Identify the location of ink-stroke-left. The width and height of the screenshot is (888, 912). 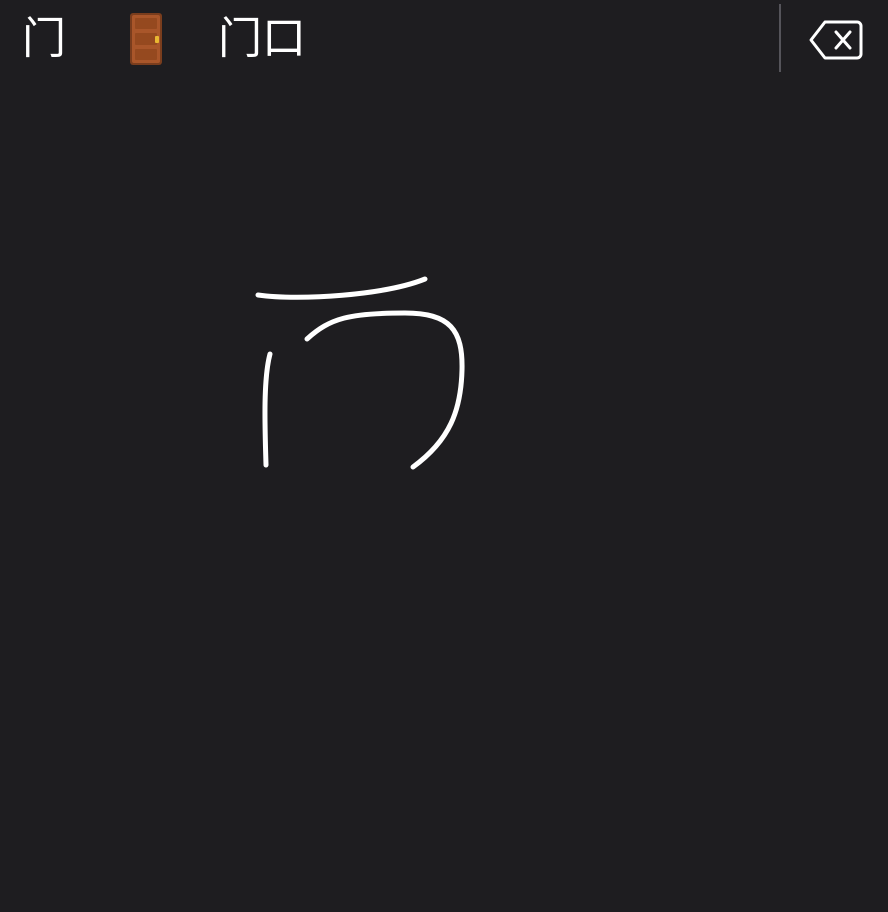
(267, 409).